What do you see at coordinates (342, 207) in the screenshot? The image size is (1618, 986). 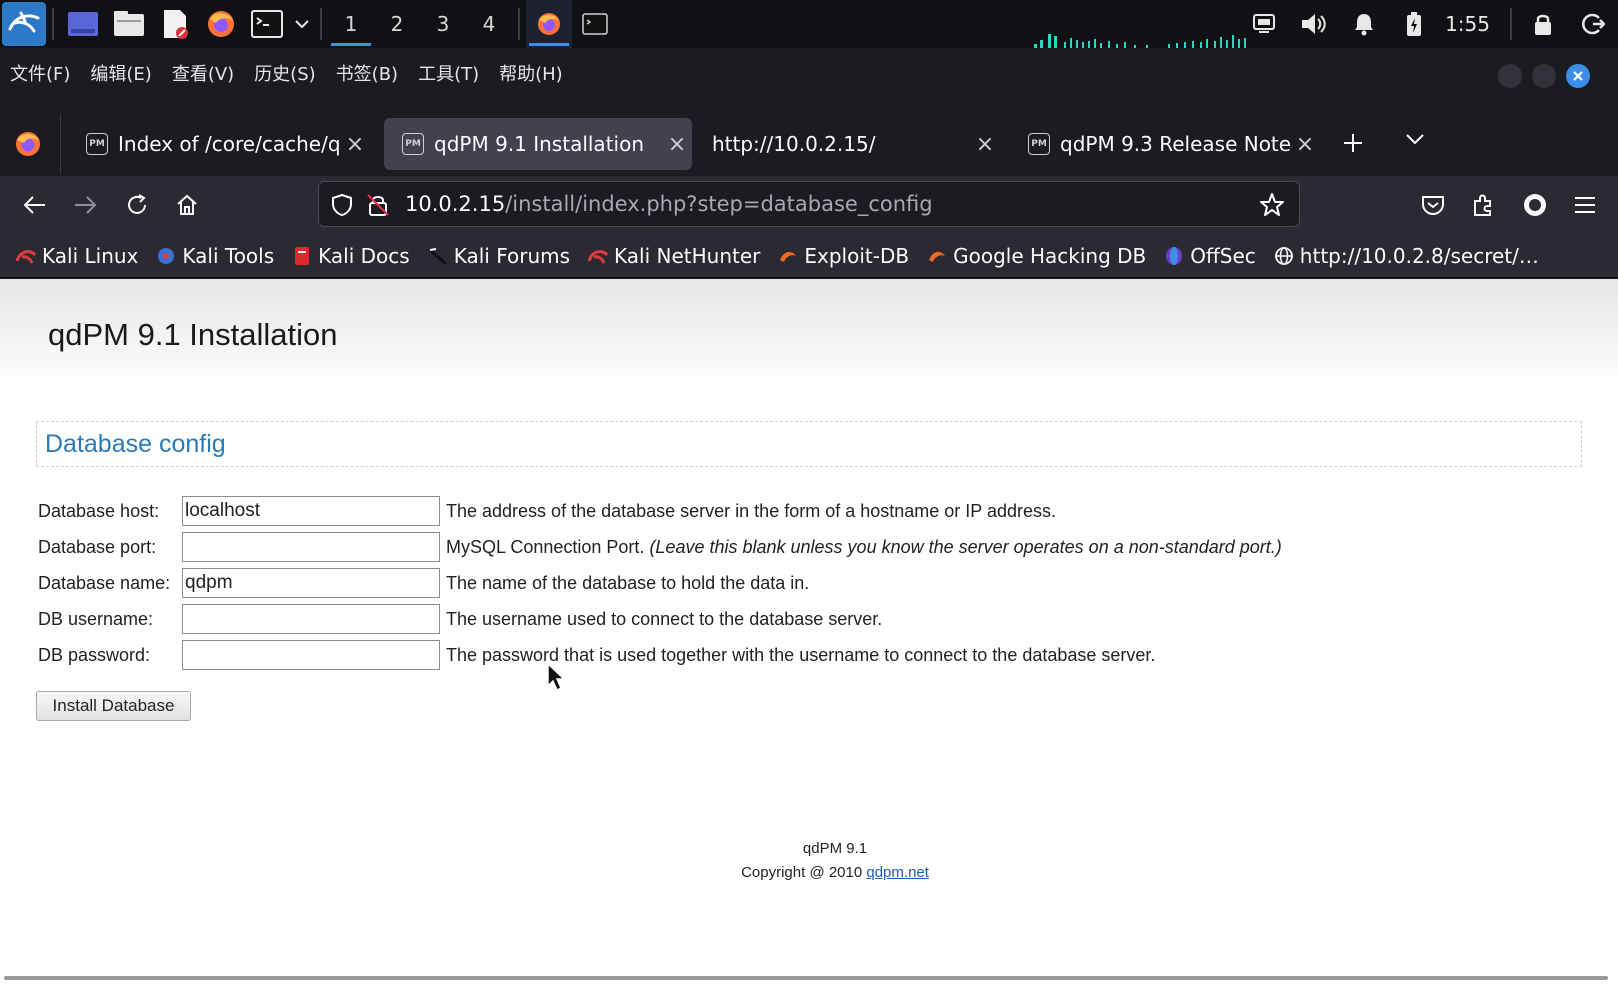 I see `tracking-protection-shield-icon` at bounding box center [342, 207].